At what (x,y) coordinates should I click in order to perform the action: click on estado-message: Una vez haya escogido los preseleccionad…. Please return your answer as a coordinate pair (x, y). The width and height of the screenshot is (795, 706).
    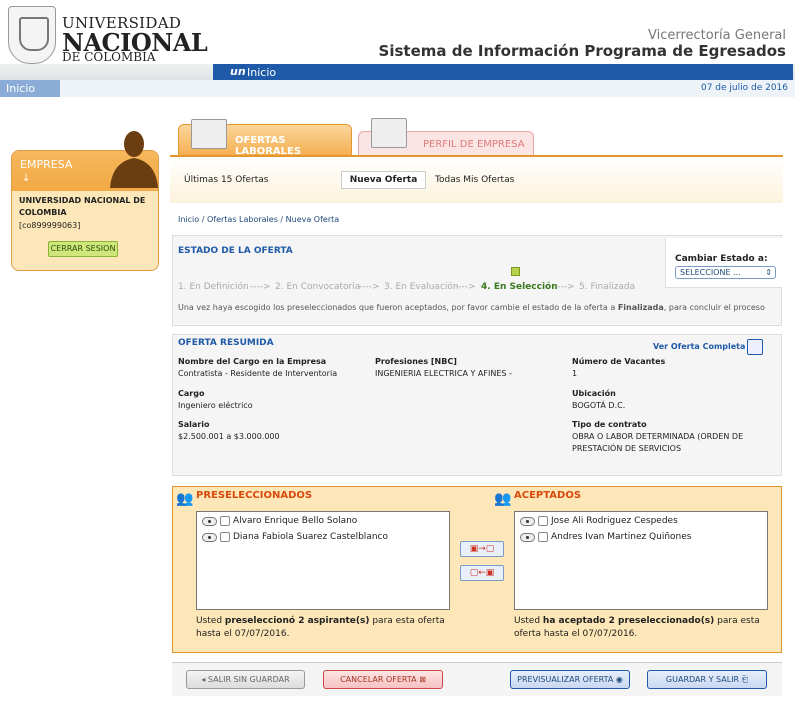
    Looking at the image, I should click on (471, 307).